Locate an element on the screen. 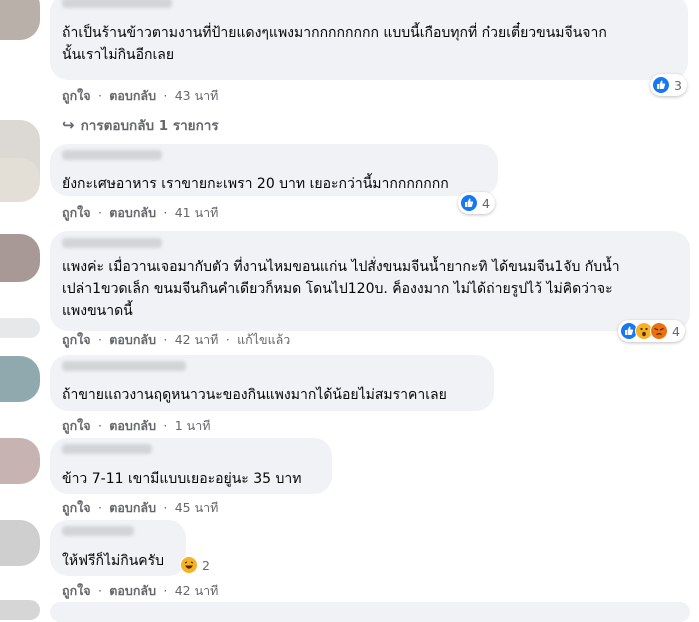 The image size is (699, 622). replies-count-label: การตอบกลับ 1 รายการ is located at coordinates (149, 126).